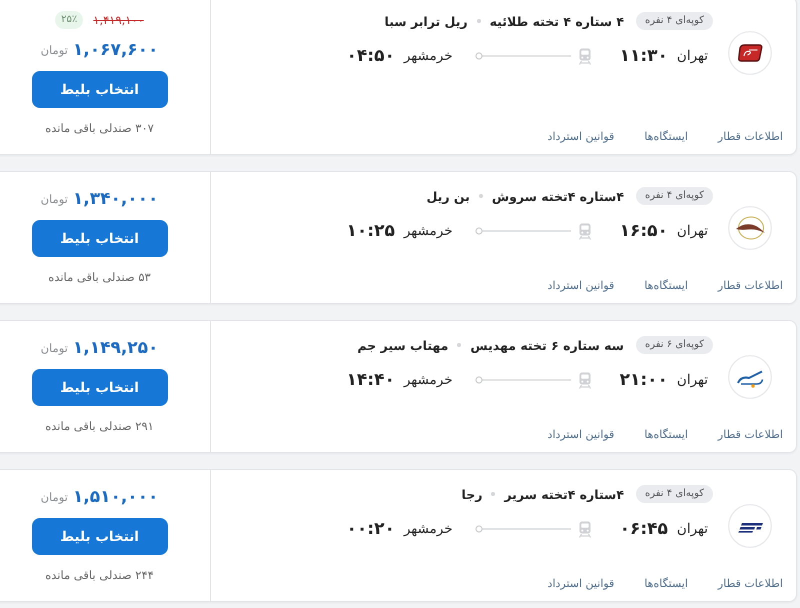 This screenshot has height=608, width=800. Describe the element at coordinates (370, 528) in the screenshot. I see `arrival-time: ۰۰:۲۰` at that location.